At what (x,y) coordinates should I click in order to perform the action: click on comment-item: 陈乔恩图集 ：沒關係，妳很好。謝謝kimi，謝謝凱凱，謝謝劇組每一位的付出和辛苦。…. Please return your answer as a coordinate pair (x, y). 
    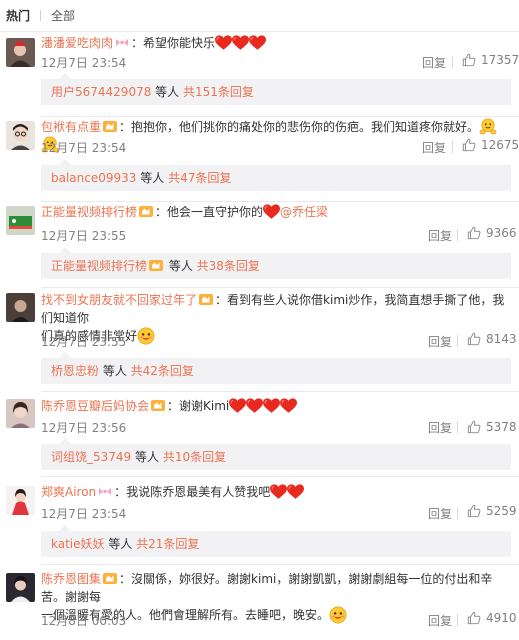
    Looking at the image, I should click on (259, 604).